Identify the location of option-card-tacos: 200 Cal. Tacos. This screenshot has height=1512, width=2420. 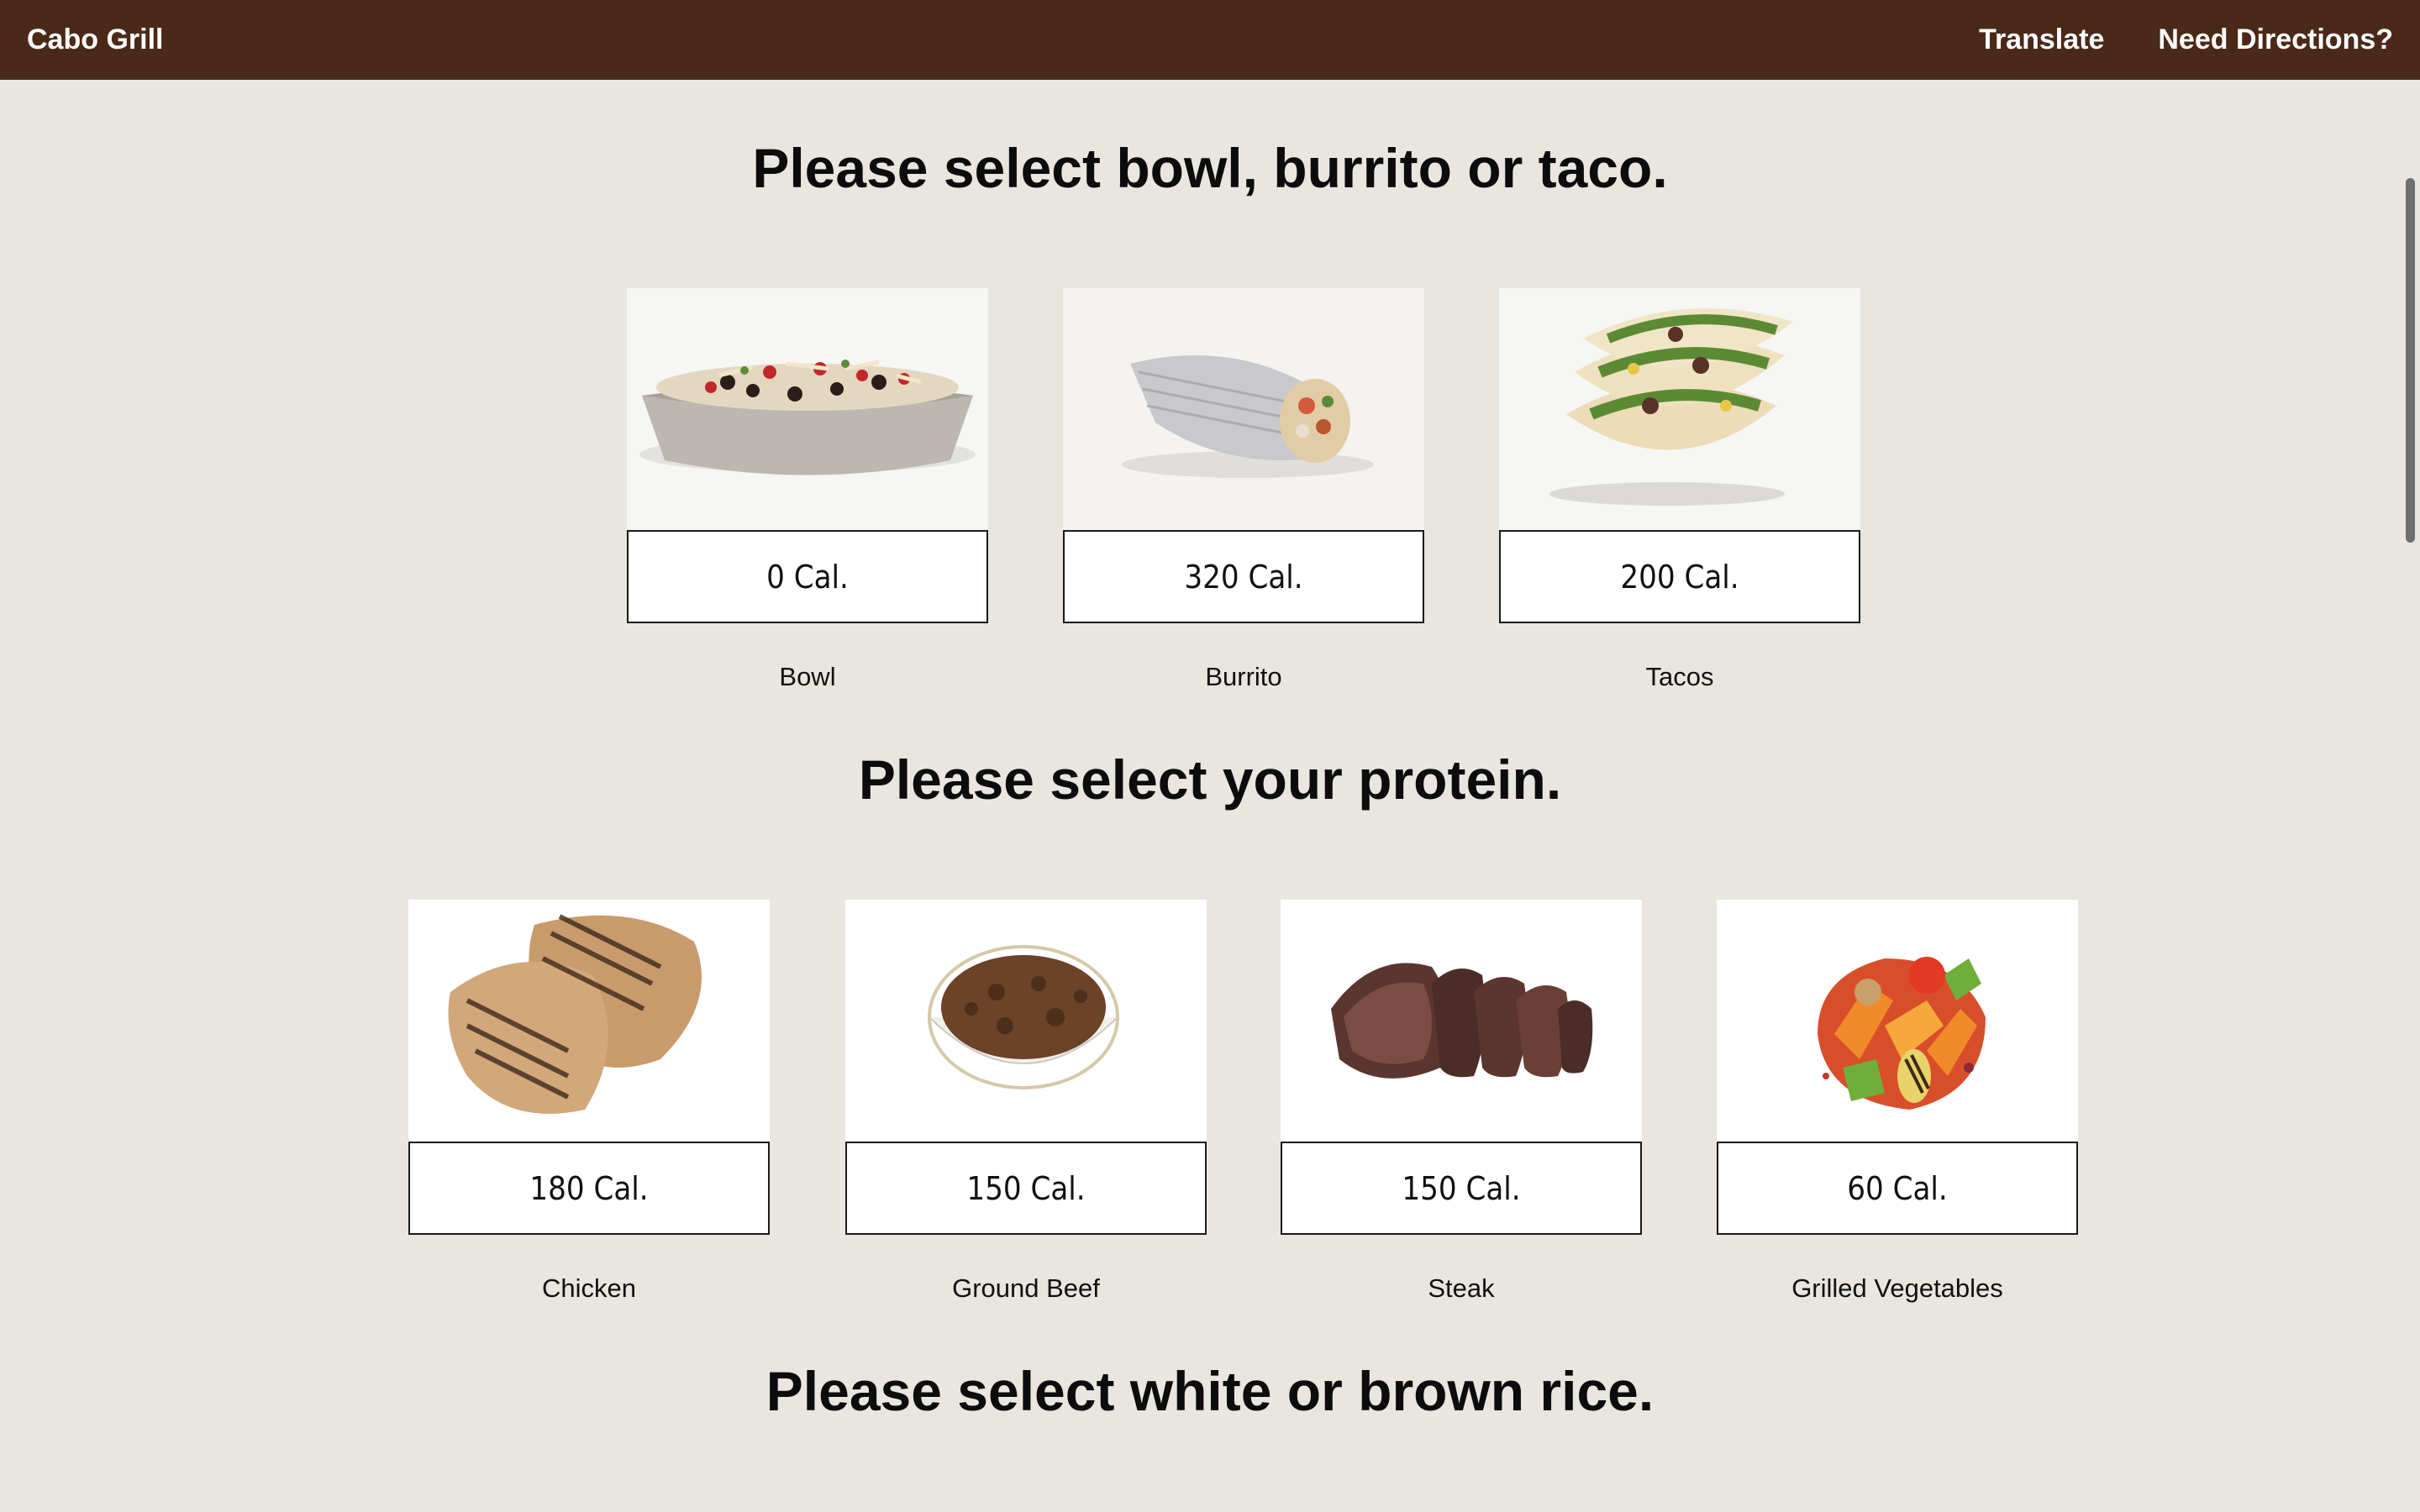
(1680, 490).